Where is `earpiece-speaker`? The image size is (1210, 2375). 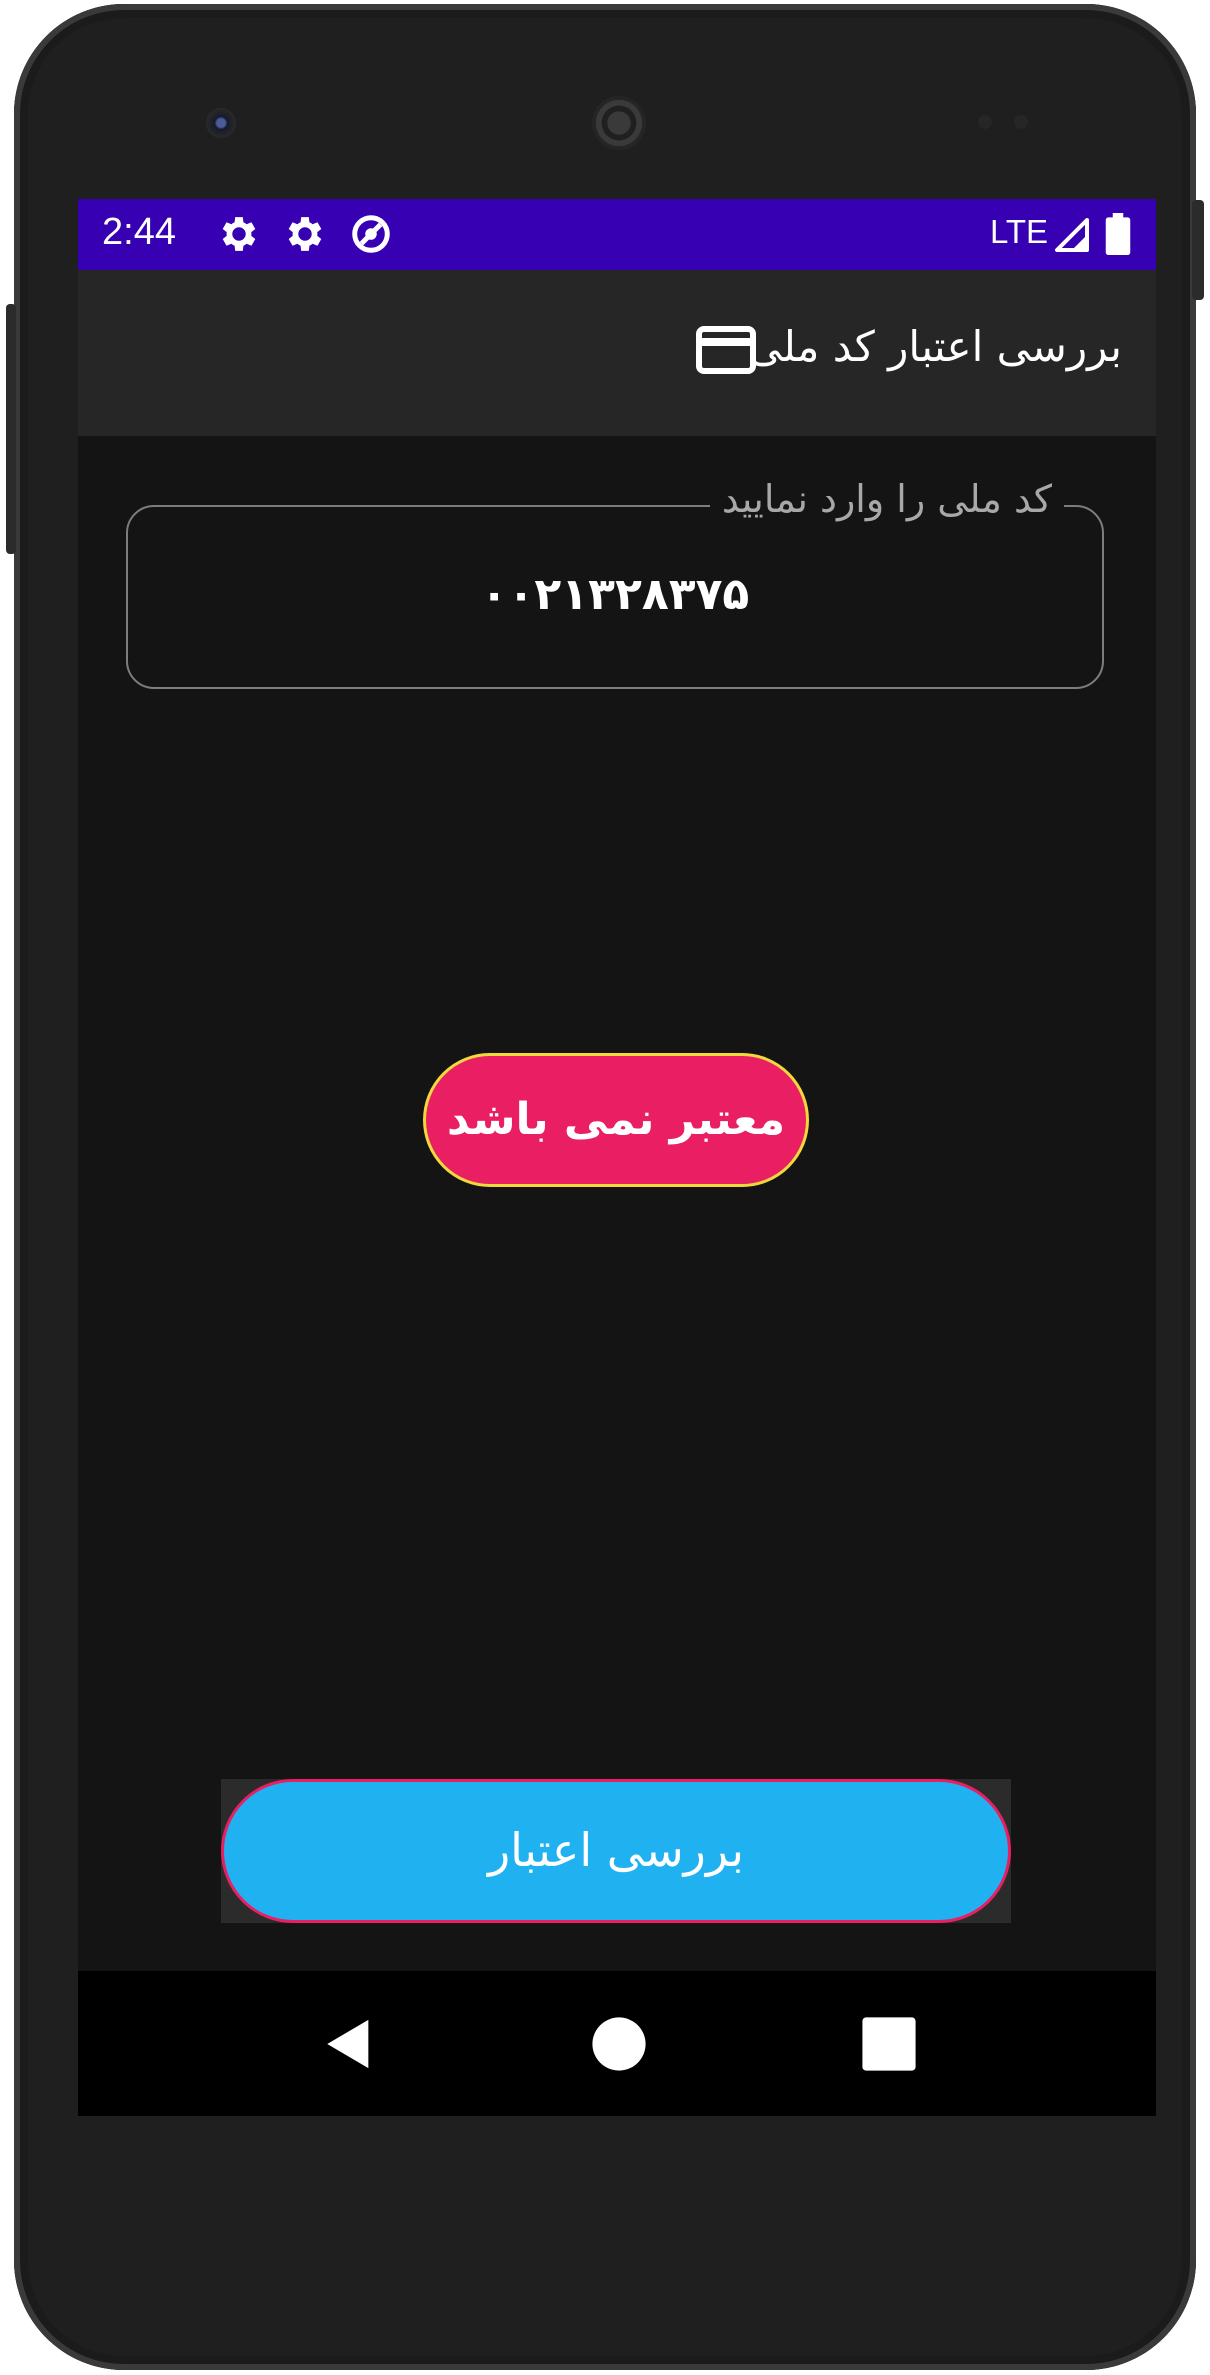
earpiece-speaker is located at coordinates (619, 123).